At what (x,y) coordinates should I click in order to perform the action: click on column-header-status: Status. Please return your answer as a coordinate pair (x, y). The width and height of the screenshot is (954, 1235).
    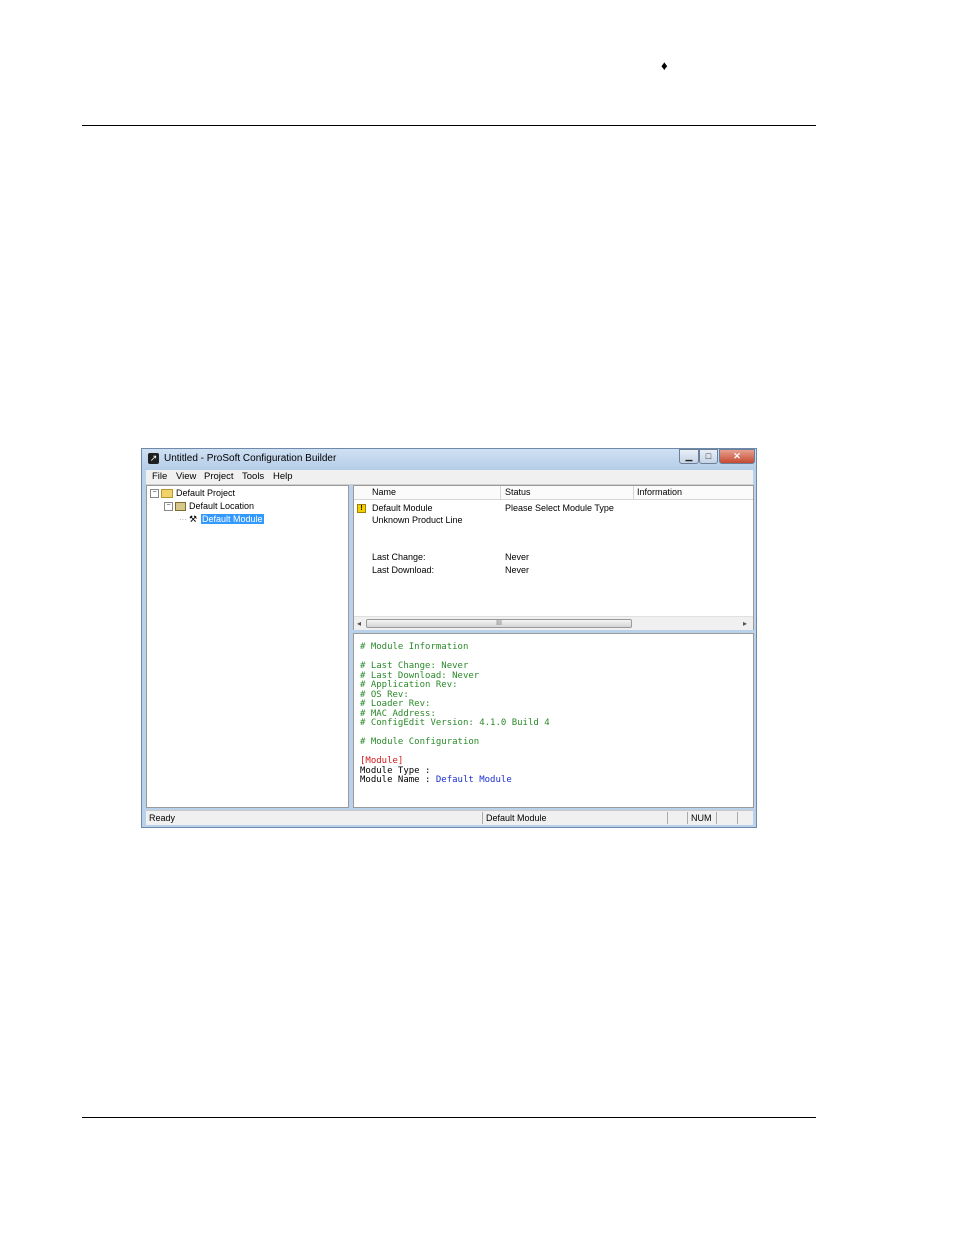
    Looking at the image, I should click on (518, 492).